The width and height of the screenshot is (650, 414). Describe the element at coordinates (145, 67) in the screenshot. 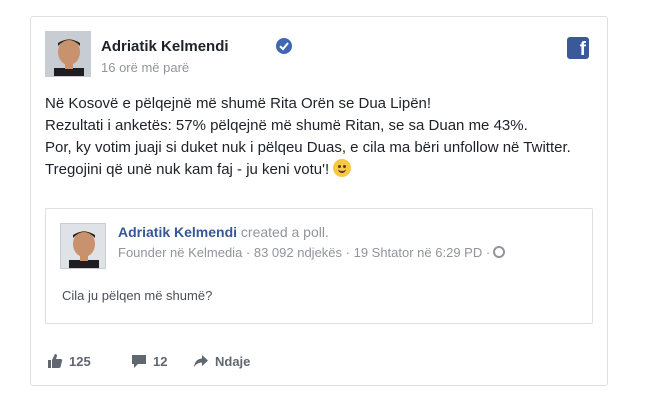

I see `post-timestamp: 16 orë më parë` at that location.